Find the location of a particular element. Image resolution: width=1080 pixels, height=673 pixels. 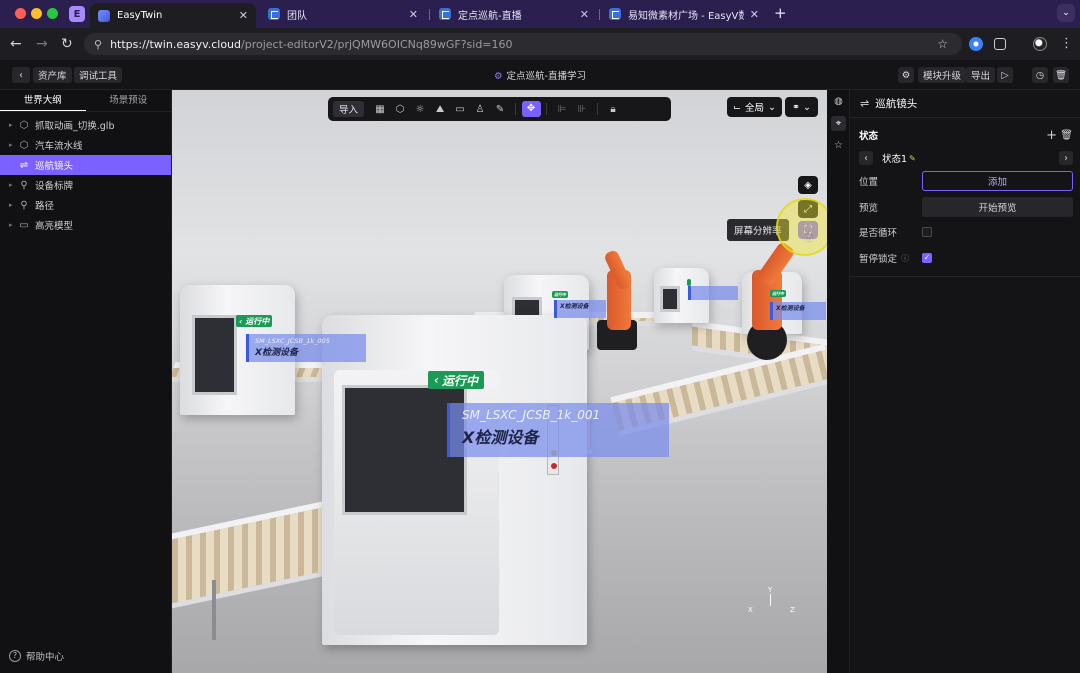

coordinate-scope-dropdown: ⌙ 全局 ⌄ is located at coordinates (754, 107).